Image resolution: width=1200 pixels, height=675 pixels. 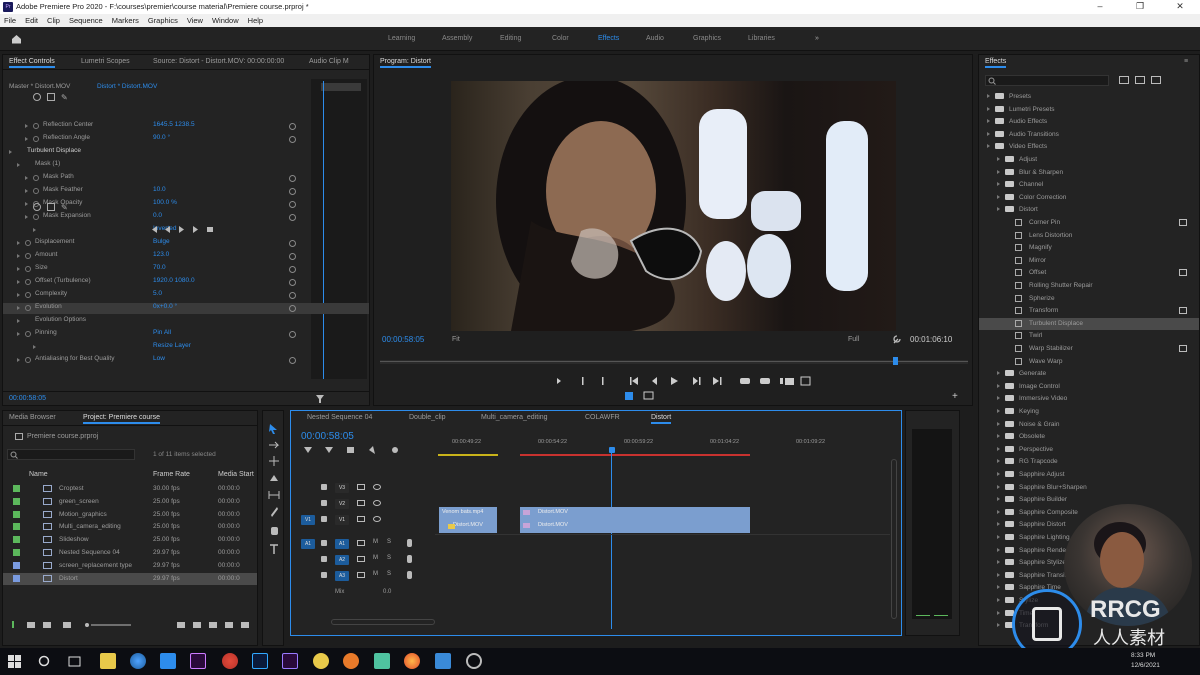 What do you see at coordinates (817, 38) in the screenshot?
I see `more-workspaces-icon: »` at bounding box center [817, 38].